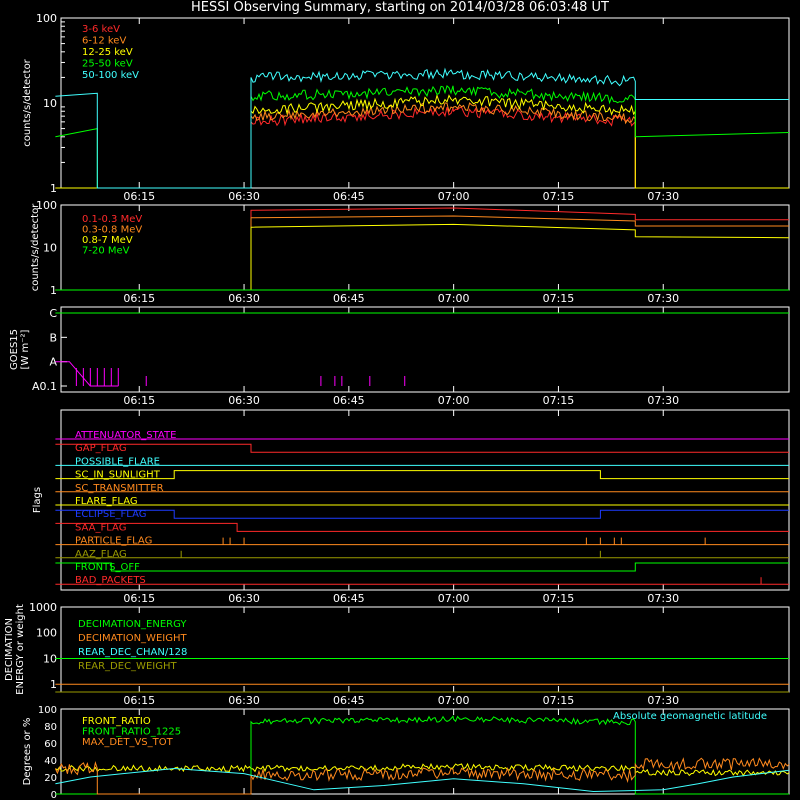 The width and height of the screenshot is (800, 800). What do you see at coordinates (128, 742) in the screenshot?
I see `legend-entry-3: MAX_DET_VS_TOT` at bounding box center [128, 742].